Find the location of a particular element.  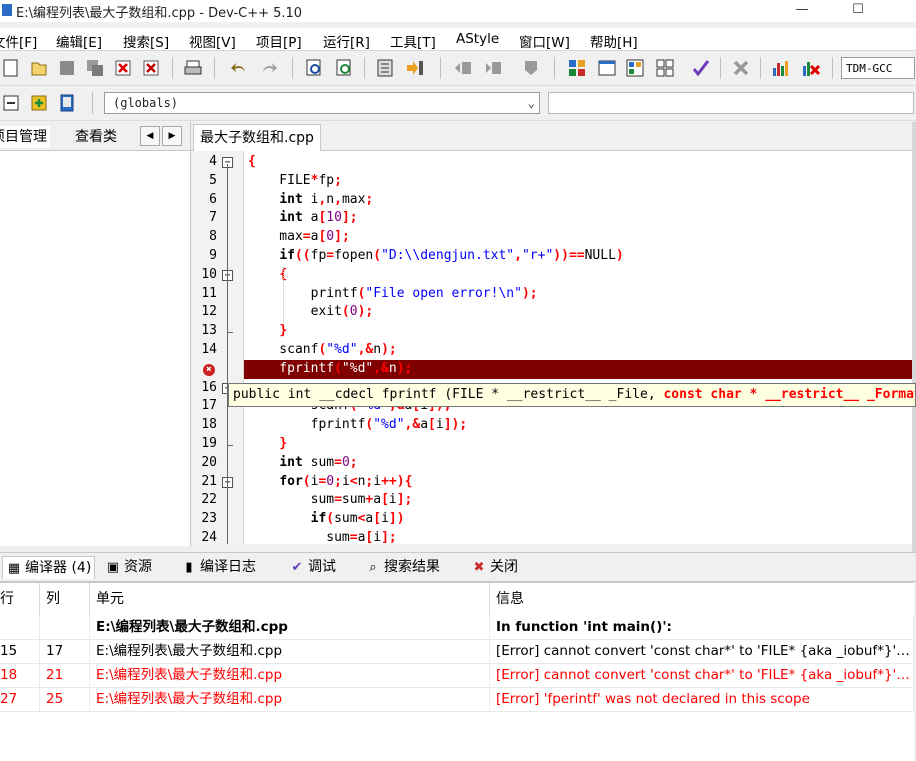

line-number: 18 is located at coordinates (209, 425).